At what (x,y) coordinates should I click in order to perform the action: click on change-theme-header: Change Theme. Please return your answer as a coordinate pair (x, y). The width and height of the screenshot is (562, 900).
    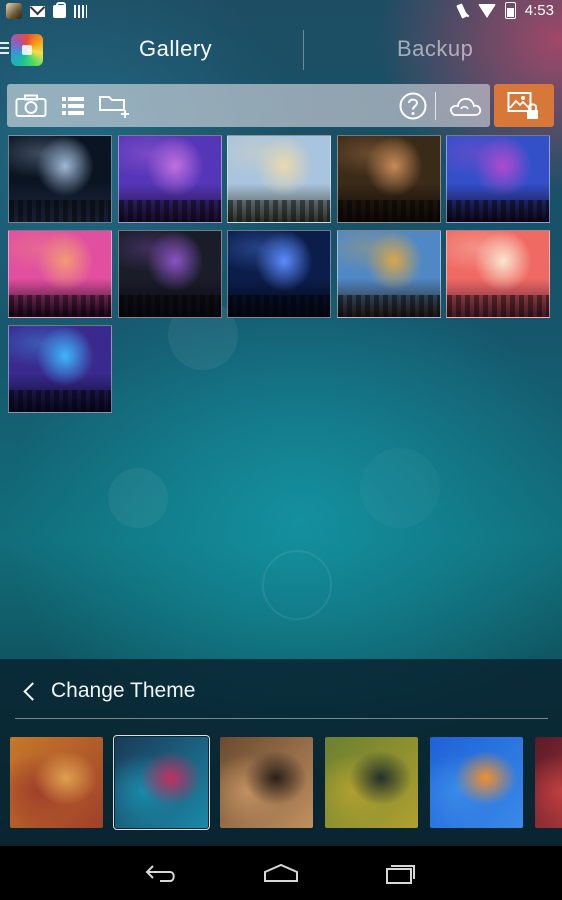
    Looking at the image, I should click on (108, 691).